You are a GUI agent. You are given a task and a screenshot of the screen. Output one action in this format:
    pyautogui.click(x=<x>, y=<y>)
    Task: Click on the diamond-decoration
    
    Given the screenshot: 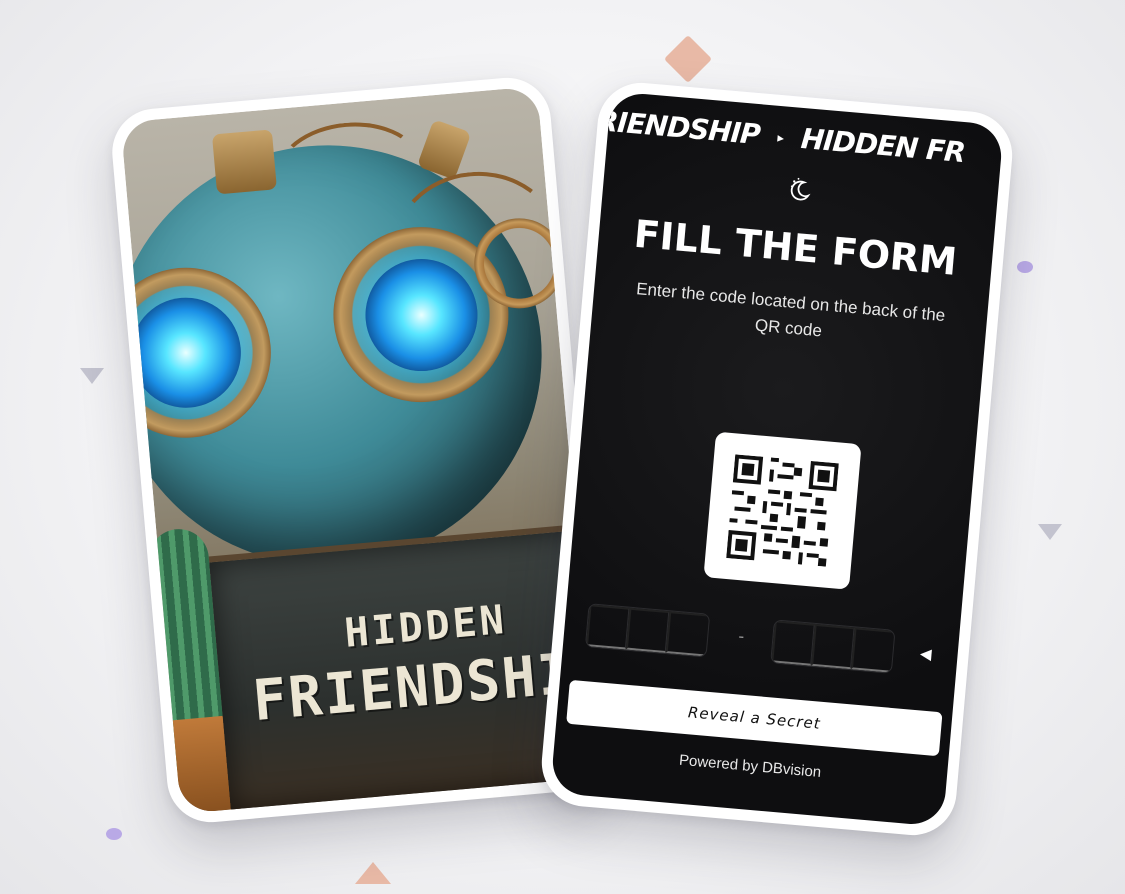 What is the action you would take?
    pyautogui.click(x=688, y=59)
    